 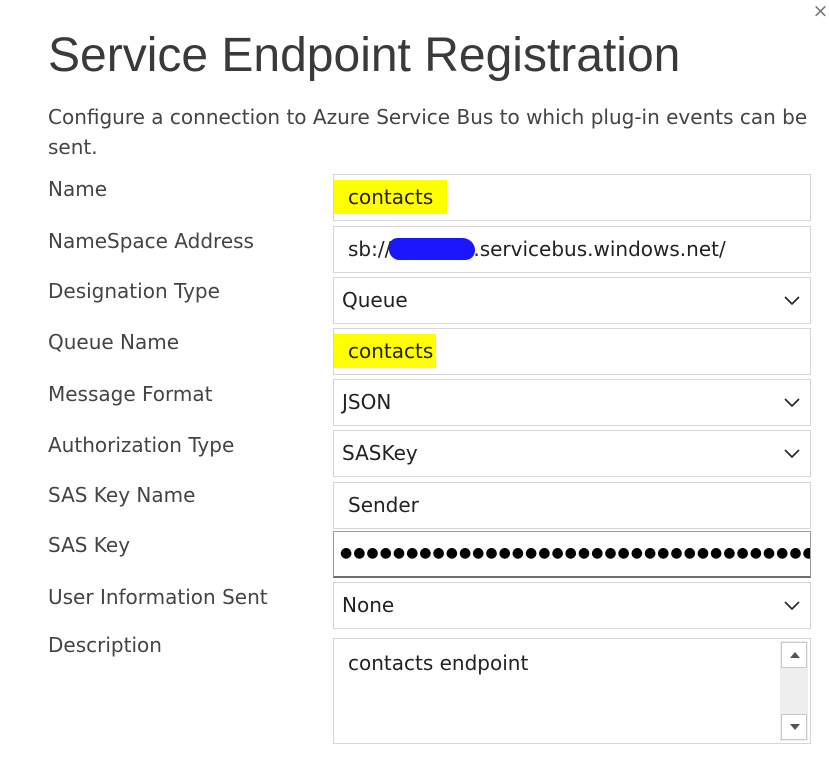 What do you see at coordinates (572, 351) in the screenshot?
I see `queue-name-field: contacts` at bounding box center [572, 351].